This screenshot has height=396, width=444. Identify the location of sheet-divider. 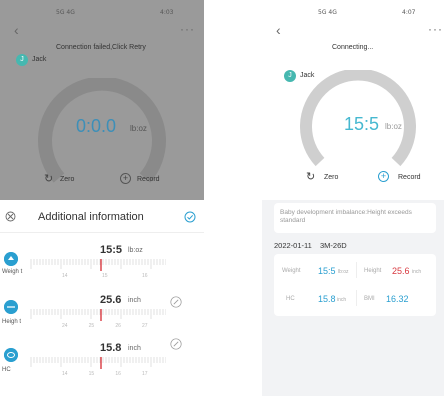
(102, 232).